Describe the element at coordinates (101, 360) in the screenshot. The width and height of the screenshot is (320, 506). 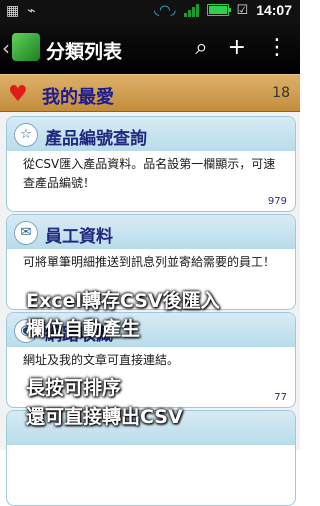
I see `card-description: 網址及我的文章可直接連結。` at that location.